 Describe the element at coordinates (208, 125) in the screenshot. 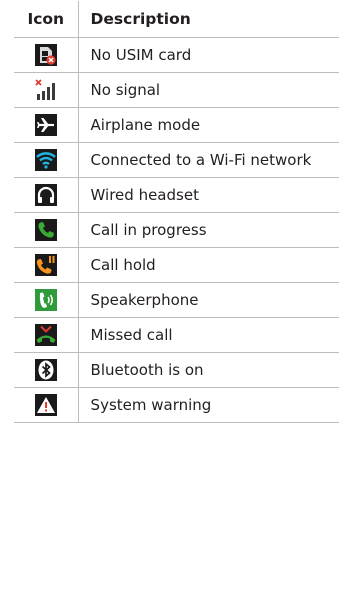

I see `description-cell: Airplane mode` at that location.